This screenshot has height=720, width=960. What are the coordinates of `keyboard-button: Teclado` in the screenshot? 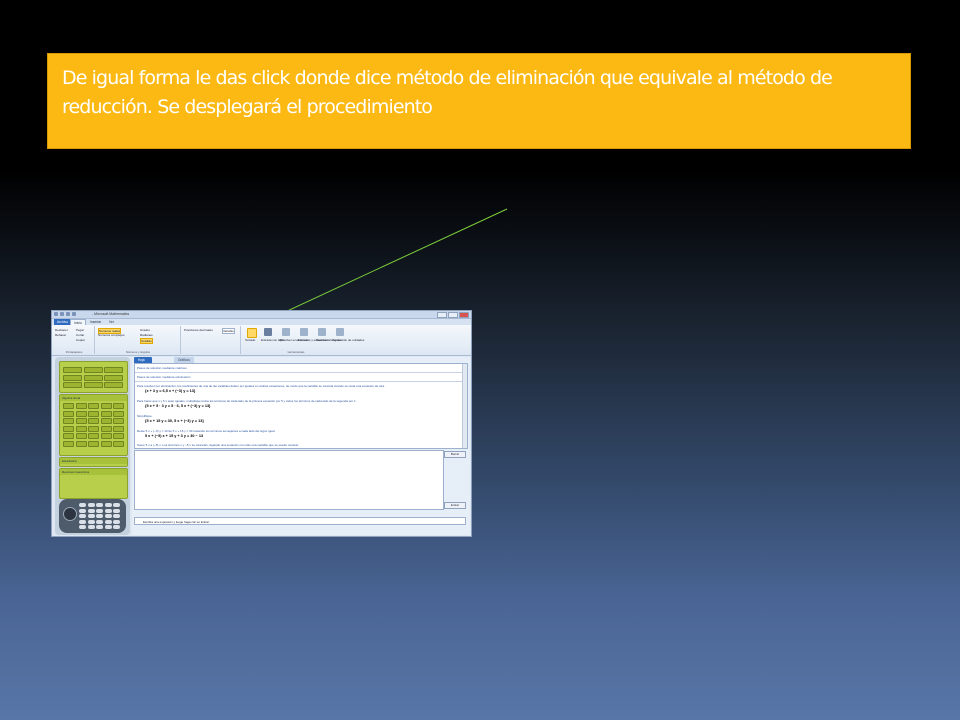 It's located at (250, 340).